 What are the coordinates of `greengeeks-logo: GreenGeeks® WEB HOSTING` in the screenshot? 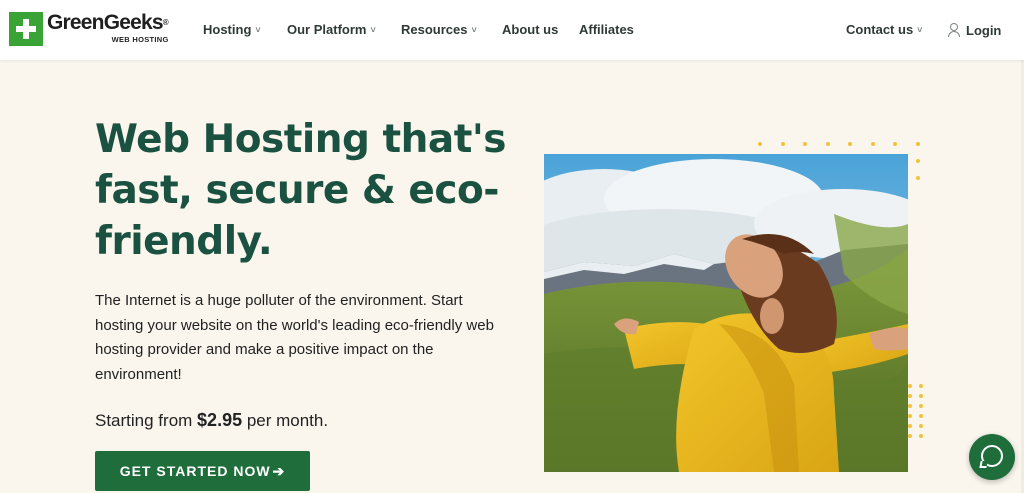 It's located at (89, 30).